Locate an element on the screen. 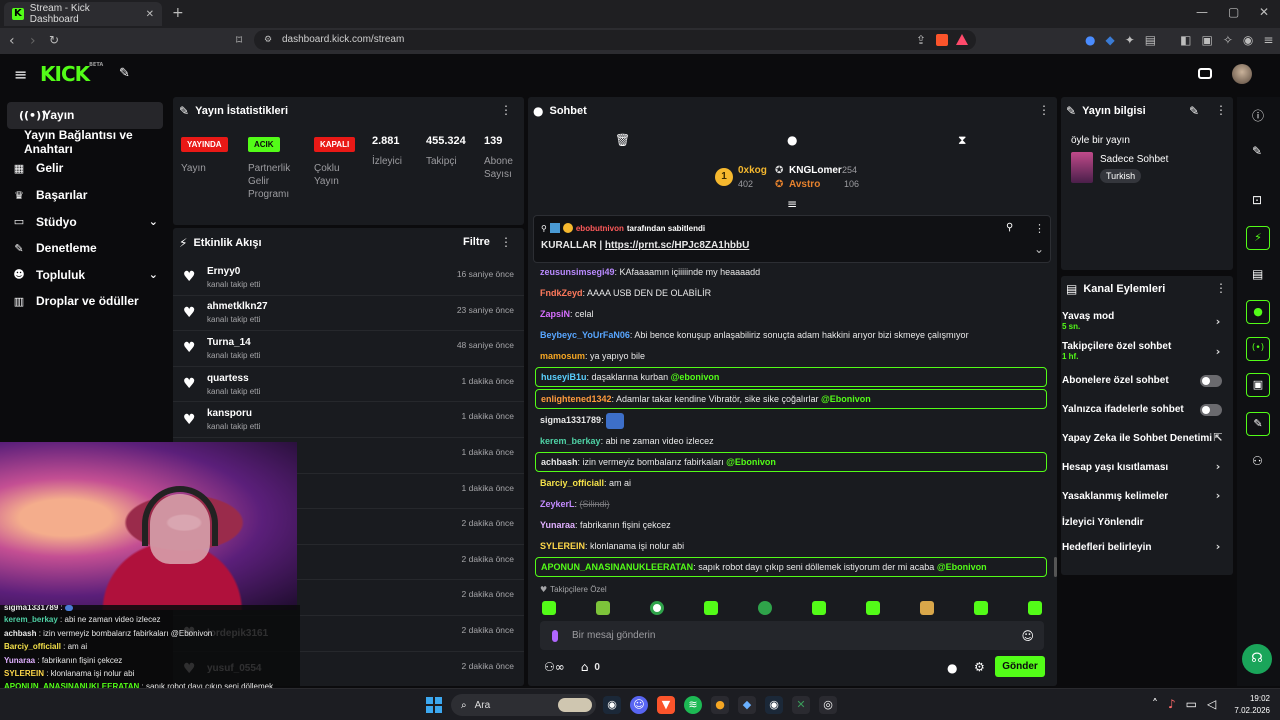  app-icon: ● is located at coordinates (720, 705).